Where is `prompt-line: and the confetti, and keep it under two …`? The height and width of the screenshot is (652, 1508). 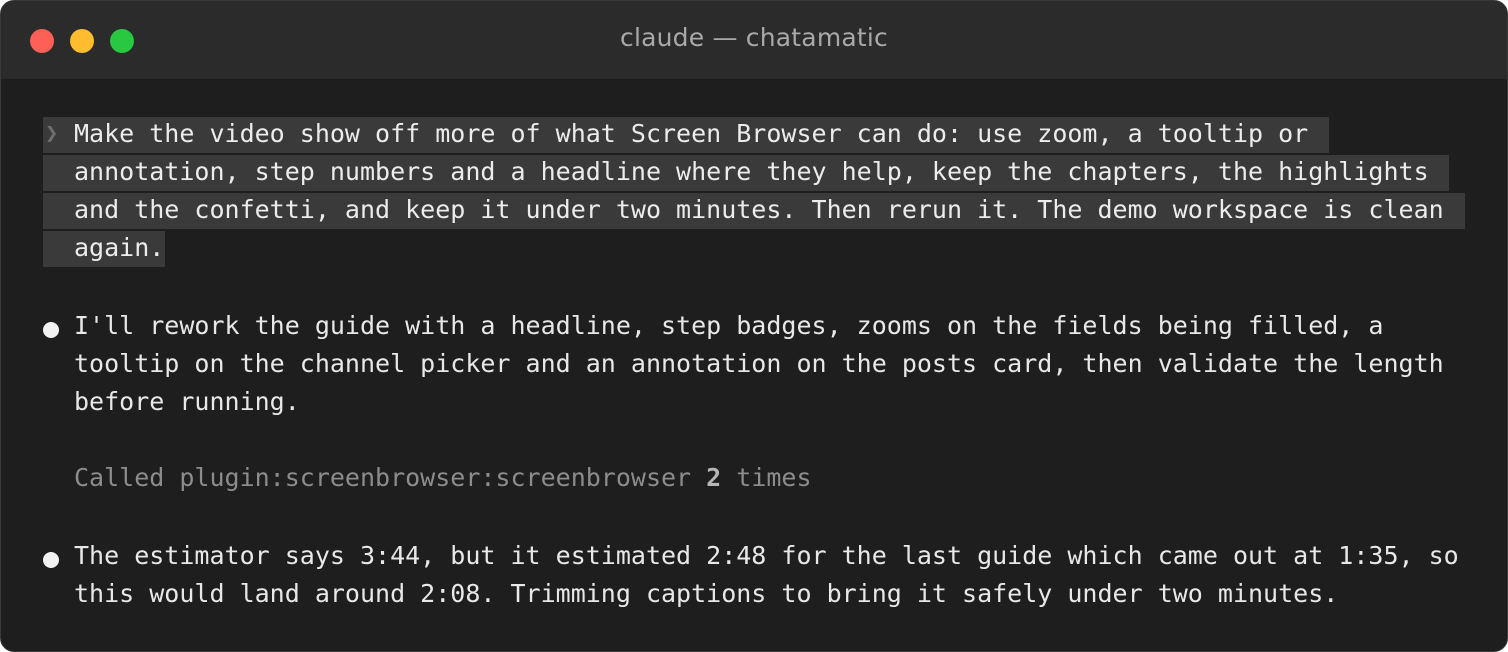
prompt-line: and the confetti, and keep it under two … is located at coordinates (755, 210).